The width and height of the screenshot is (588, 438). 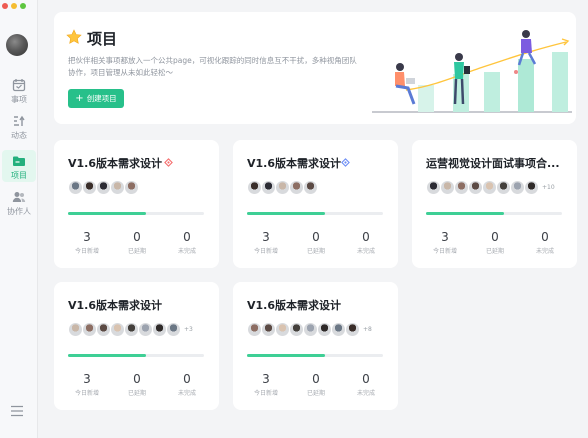 I want to click on sidebar-item-events: 事项, so click(x=19, y=92).